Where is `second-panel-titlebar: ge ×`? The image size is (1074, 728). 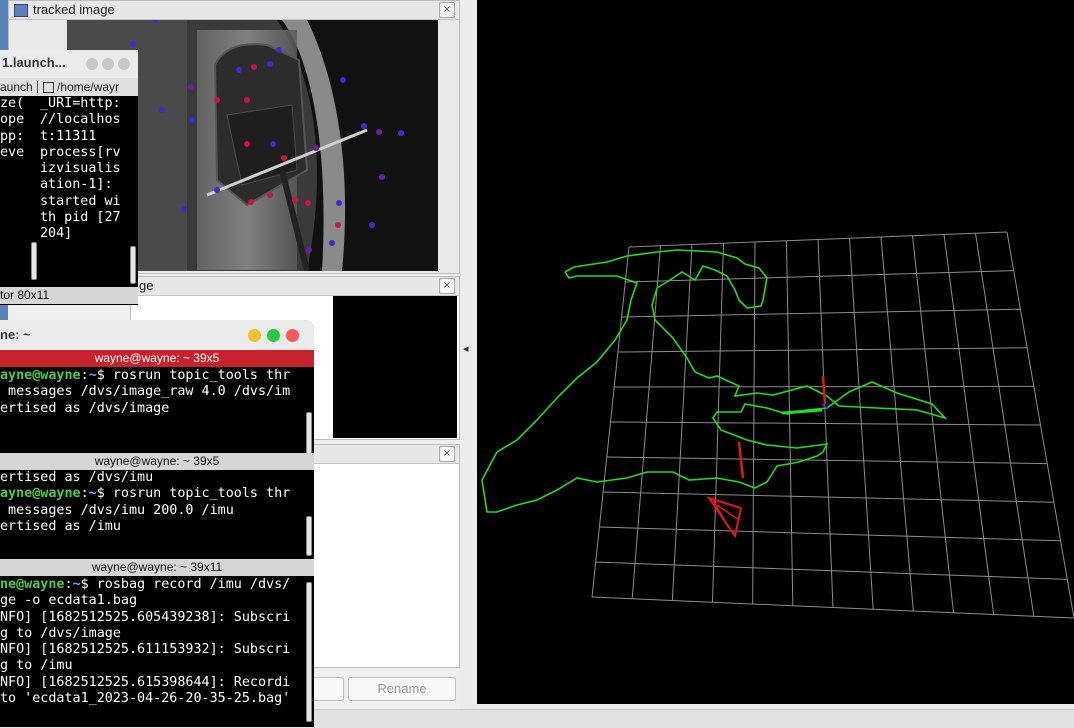 second-panel-titlebar: ge × is located at coordinates (295, 286).